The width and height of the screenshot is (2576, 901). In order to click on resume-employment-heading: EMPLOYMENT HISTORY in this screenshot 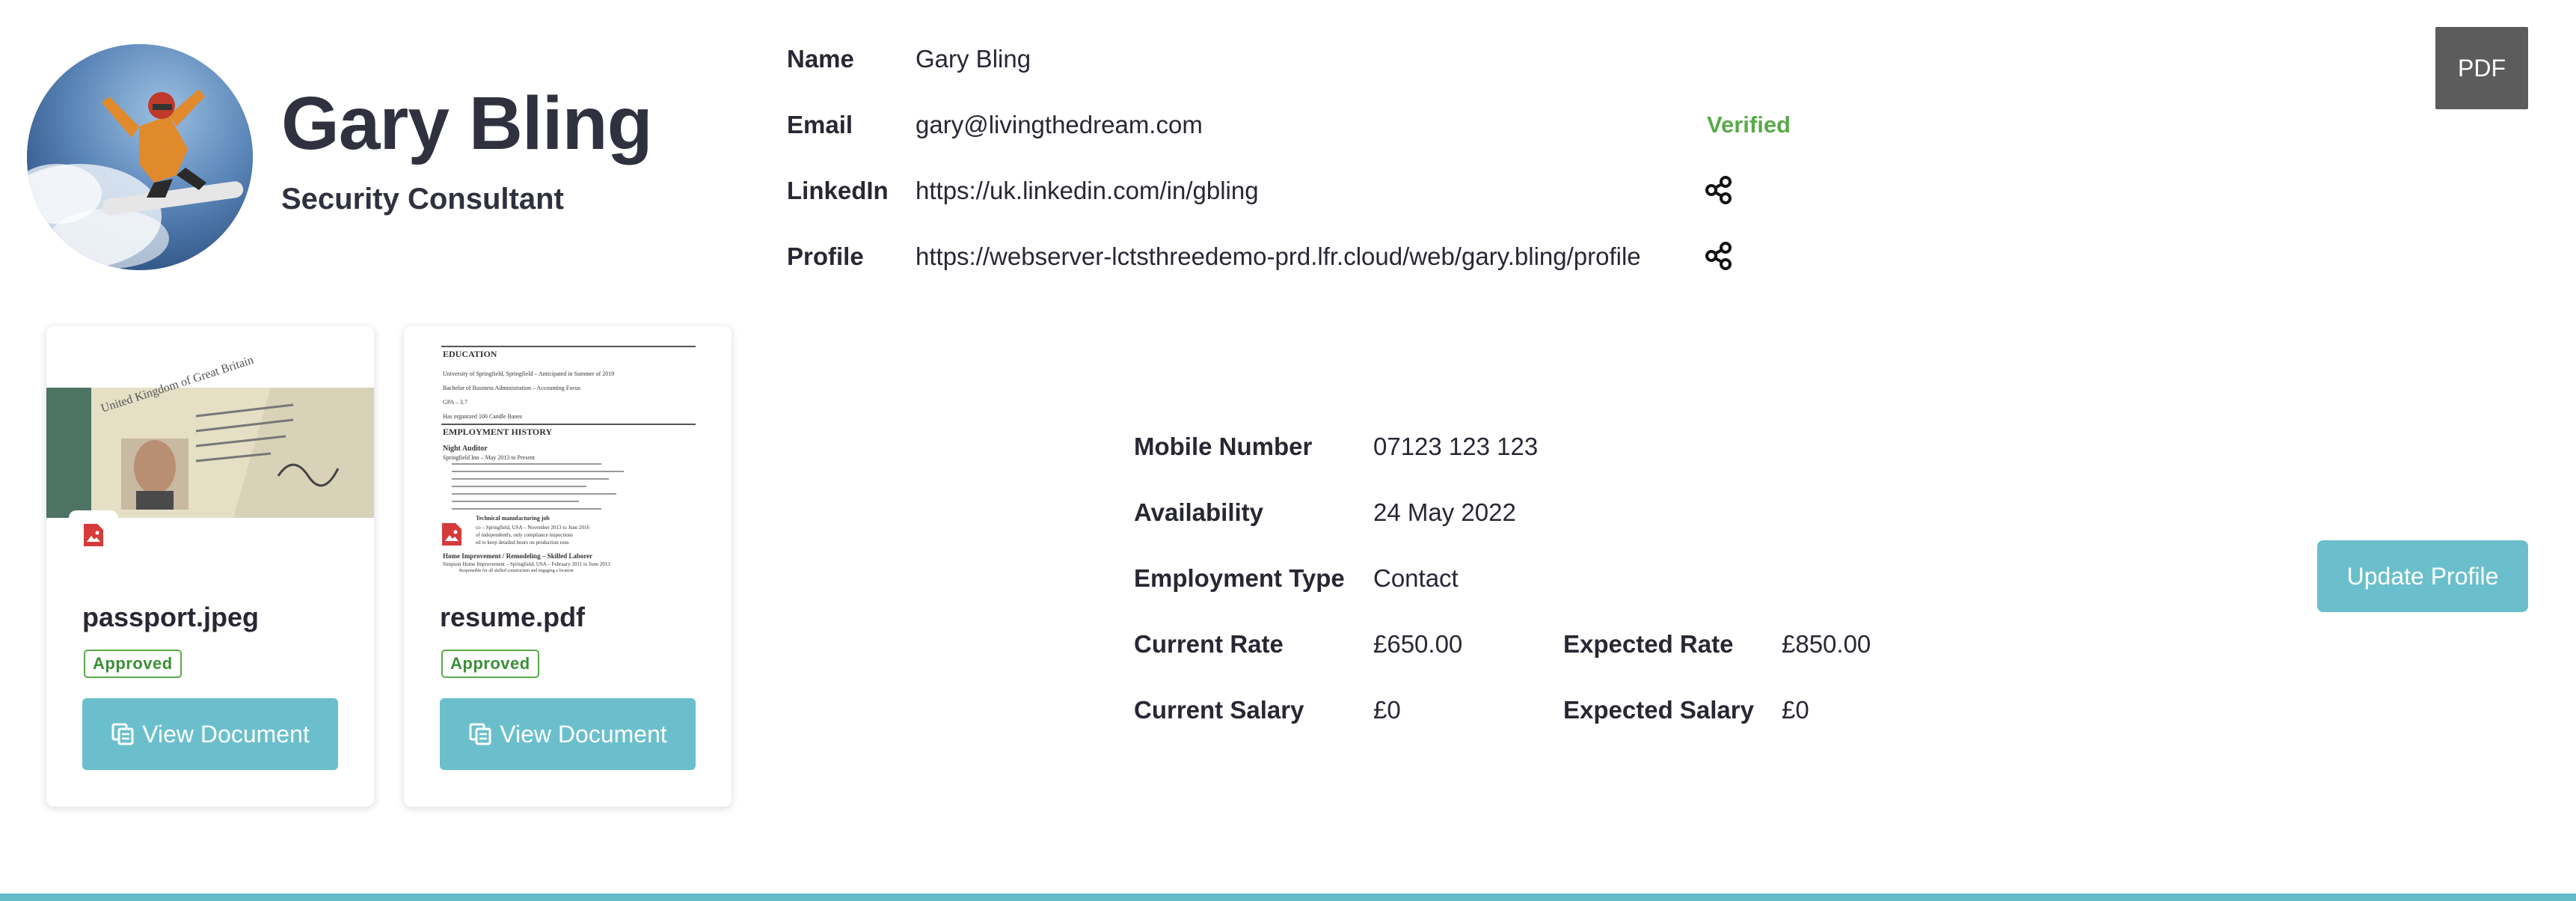, I will do `click(498, 432)`.